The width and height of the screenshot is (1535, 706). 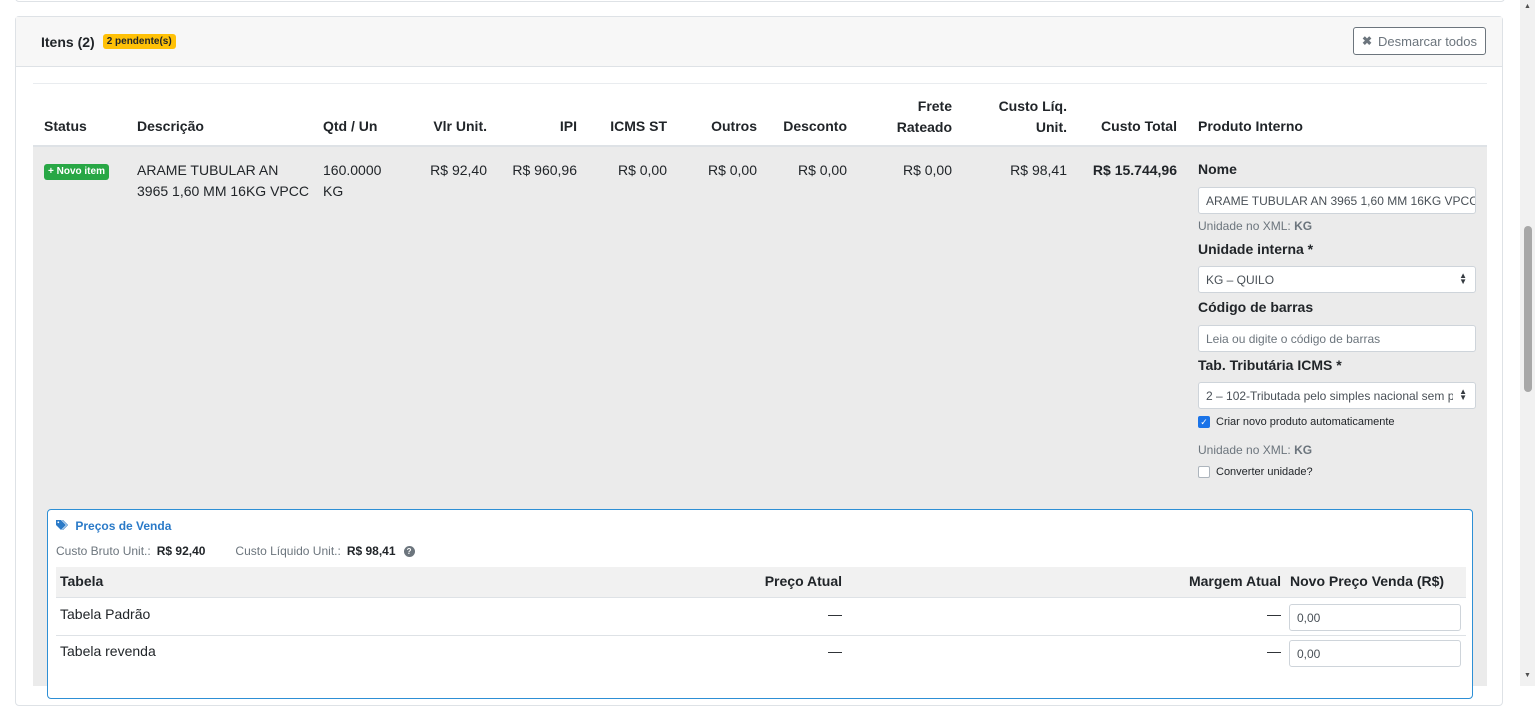 What do you see at coordinates (181, 551) in the screenshot?
I see `custo-bruto-value: R$ 92,40` at bounding box center [181, 551].